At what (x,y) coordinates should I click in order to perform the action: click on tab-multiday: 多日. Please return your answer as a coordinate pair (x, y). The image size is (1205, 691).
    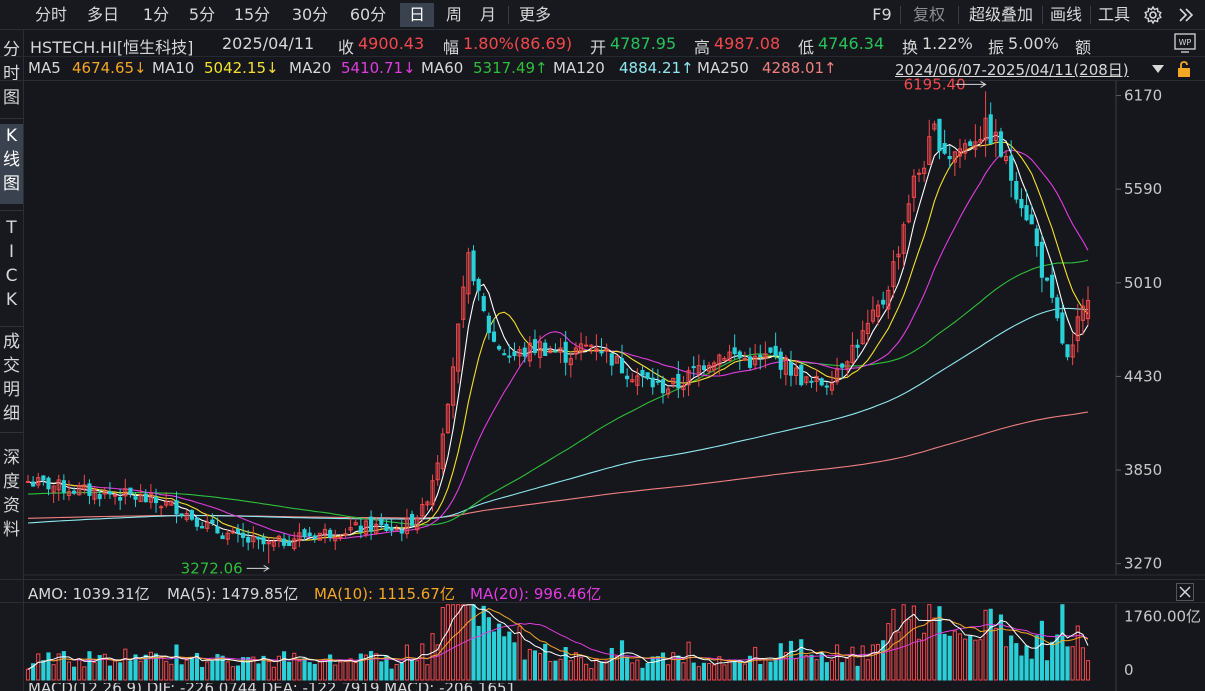
    Looking at the image, I should click on (103, 15).